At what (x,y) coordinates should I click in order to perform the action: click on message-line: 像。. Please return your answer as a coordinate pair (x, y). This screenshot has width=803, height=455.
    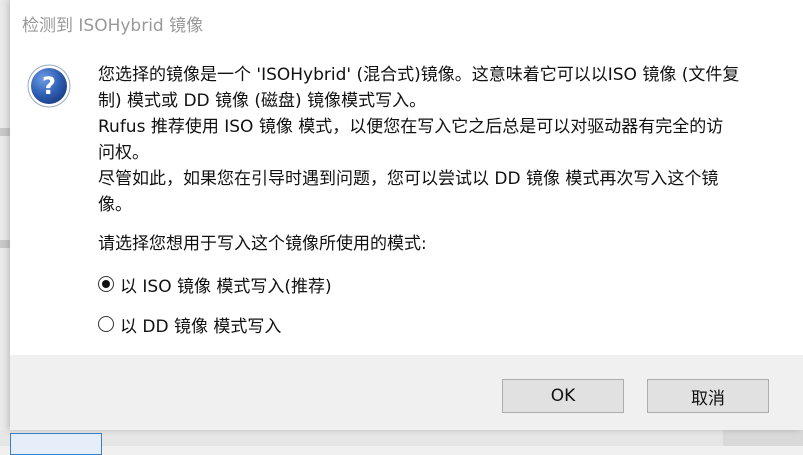
    Looking at the image, I should click on (115, 205).